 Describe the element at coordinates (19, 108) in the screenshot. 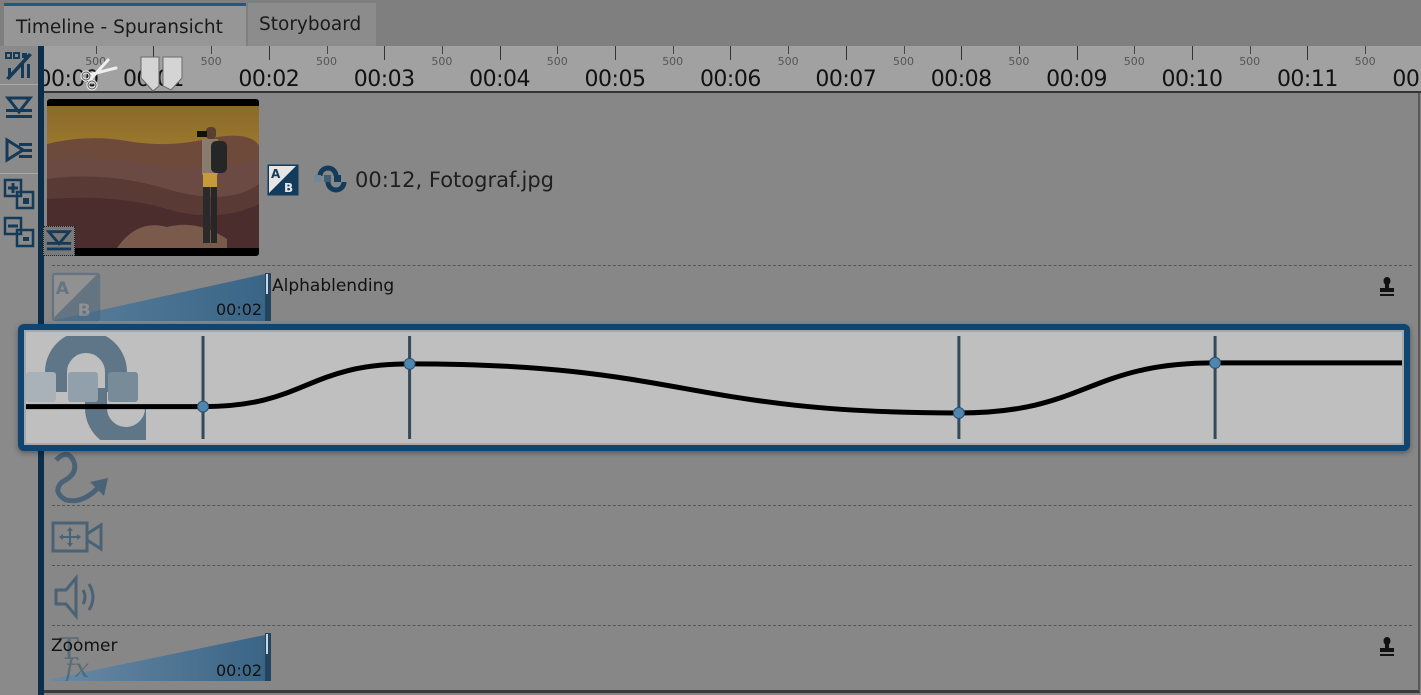

I see `collapse-all-icon` at that location.